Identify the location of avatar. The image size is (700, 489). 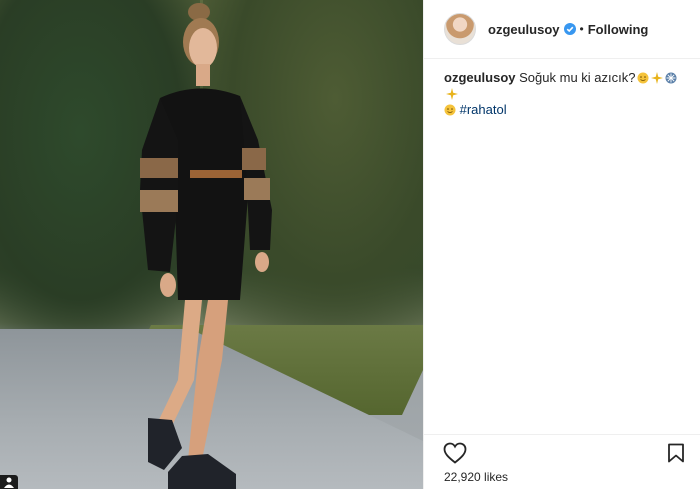
(460, 29).